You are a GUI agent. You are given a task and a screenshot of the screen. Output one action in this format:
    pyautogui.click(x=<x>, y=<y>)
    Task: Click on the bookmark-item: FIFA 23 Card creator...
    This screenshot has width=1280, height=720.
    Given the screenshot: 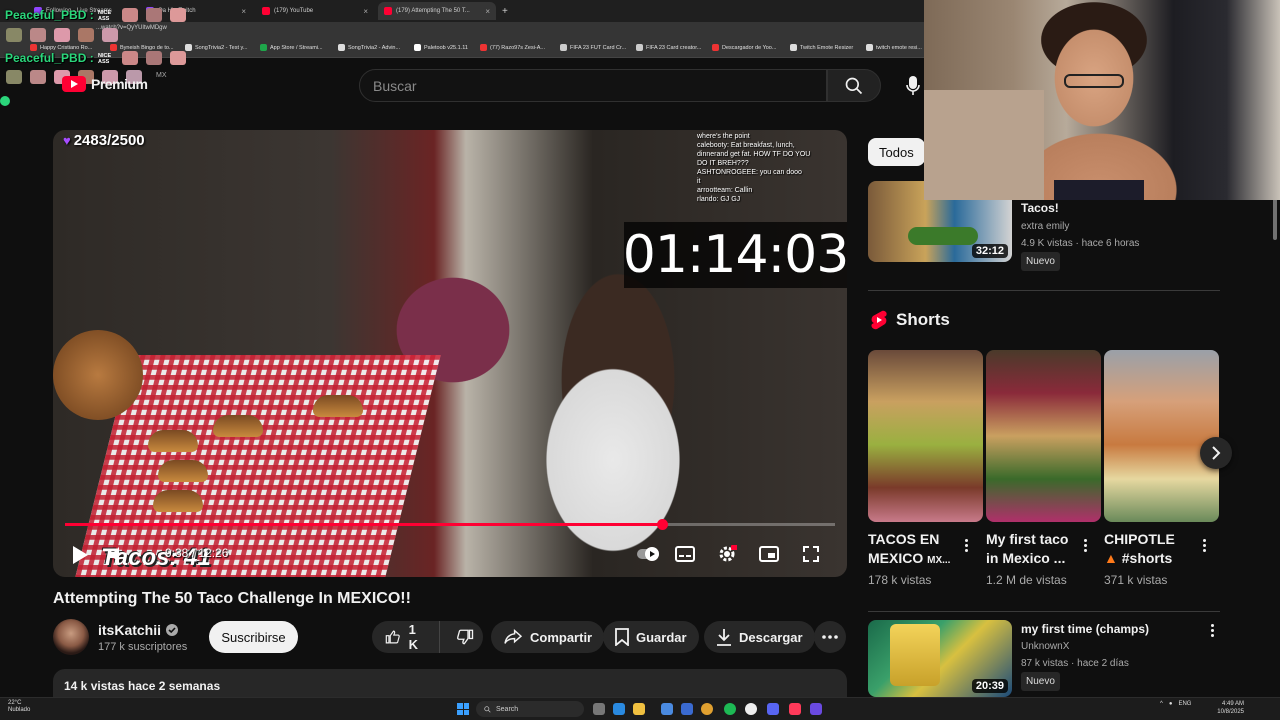 What is the action you would take?
    pyautogui.click(x=668, y=47)
    